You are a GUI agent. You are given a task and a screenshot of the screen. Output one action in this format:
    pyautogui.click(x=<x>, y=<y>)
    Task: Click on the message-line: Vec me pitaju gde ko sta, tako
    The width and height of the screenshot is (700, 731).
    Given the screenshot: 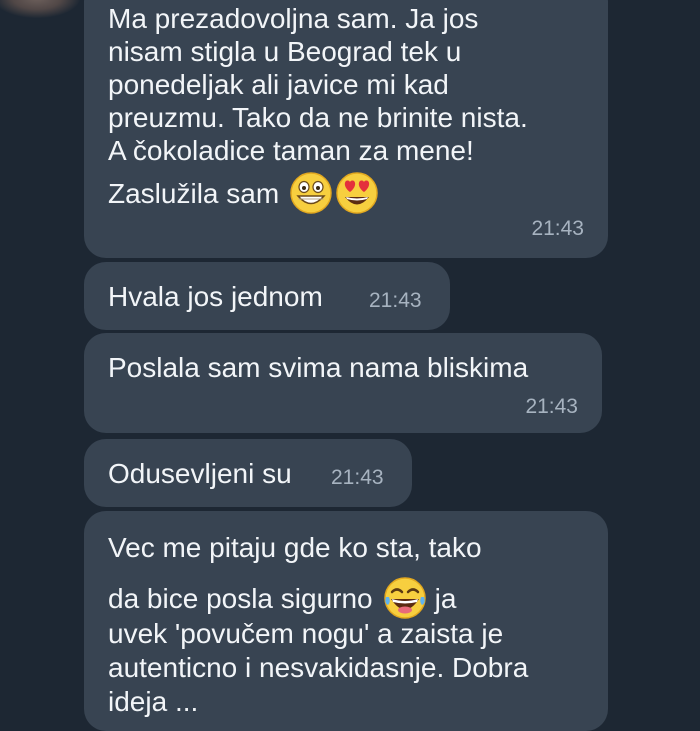 What is the action you would take?
    pyautogui.click(x=295, y=547)
    